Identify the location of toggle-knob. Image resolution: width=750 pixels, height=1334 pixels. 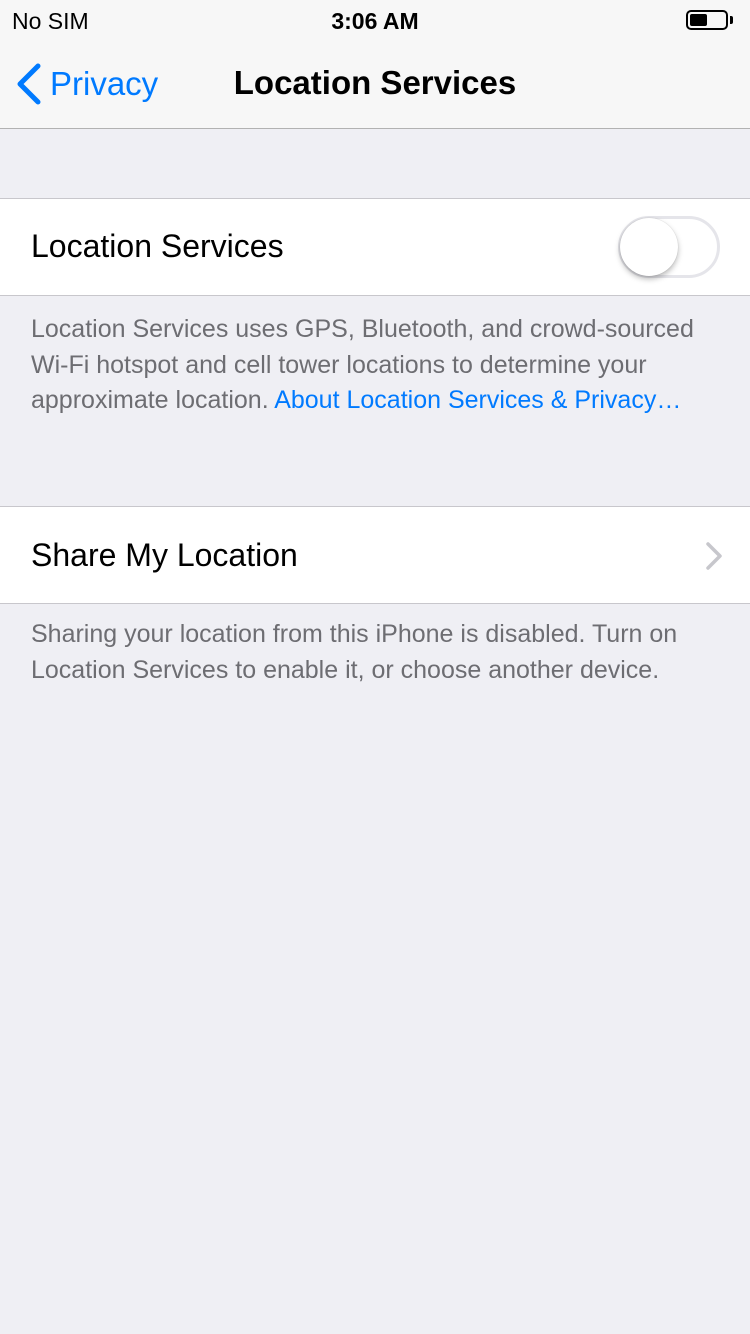
(649, 247).